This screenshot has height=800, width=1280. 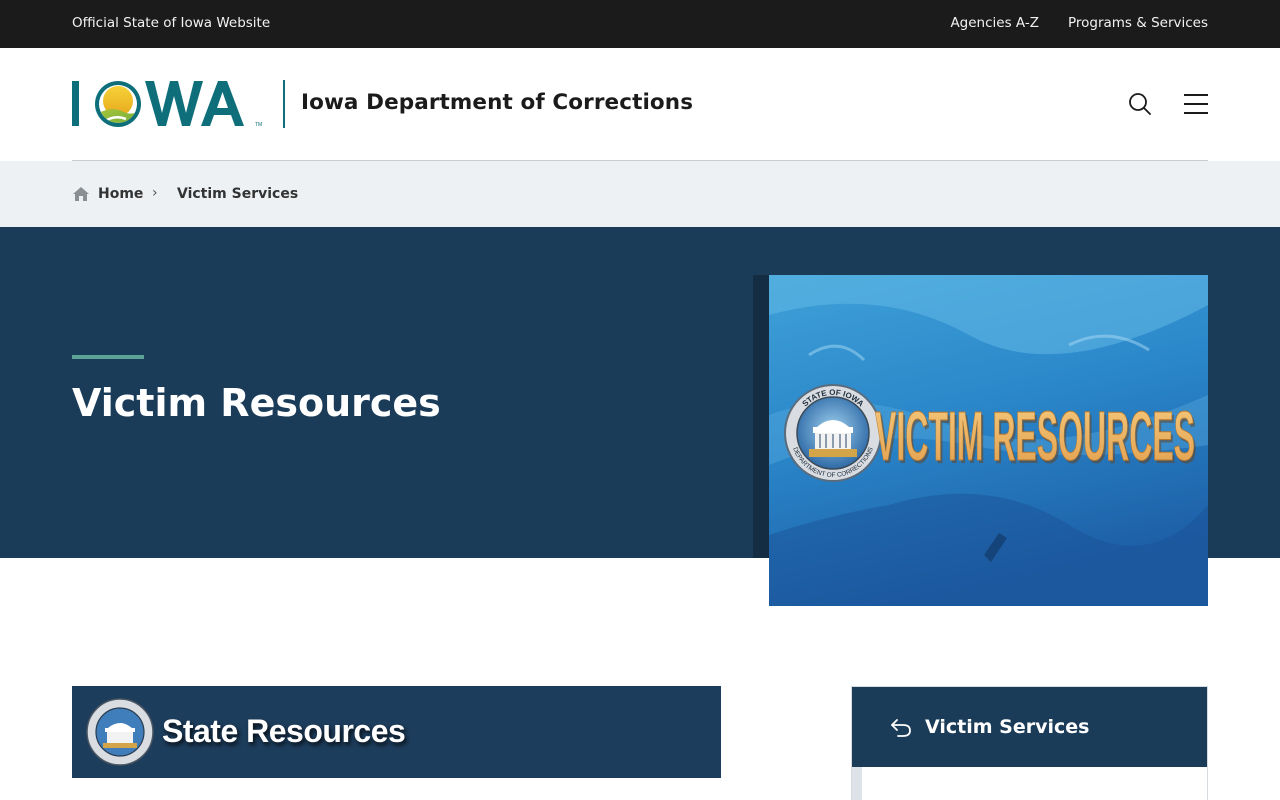 I want to click on site-header: TM Iowa Department of Corrections, so click(x=640, y=104).